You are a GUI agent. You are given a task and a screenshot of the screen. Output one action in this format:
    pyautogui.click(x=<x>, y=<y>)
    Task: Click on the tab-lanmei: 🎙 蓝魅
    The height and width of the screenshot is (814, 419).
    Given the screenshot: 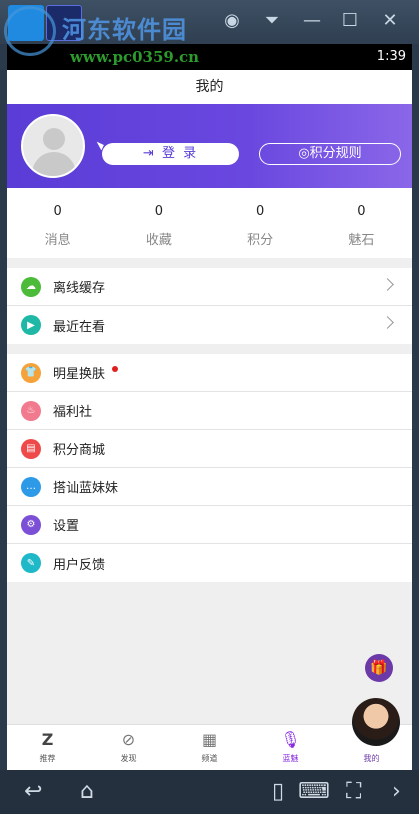 What is the action you would take?
    pyautogui.click(x=290, y=747)
    